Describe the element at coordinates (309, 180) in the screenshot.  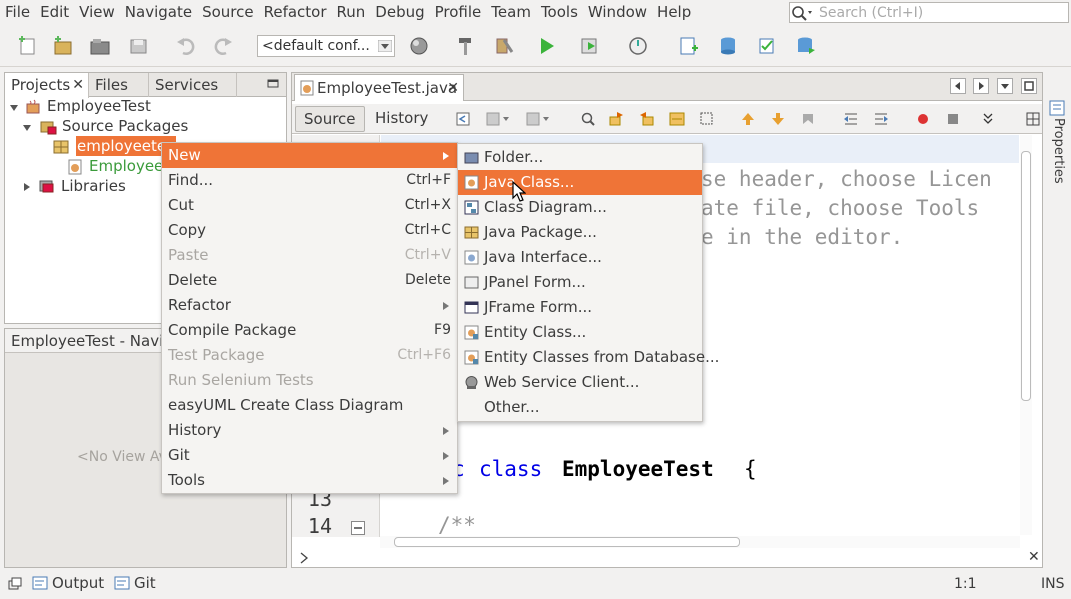
I see `menu-item-find: Find... Ctrl+F` at that location.